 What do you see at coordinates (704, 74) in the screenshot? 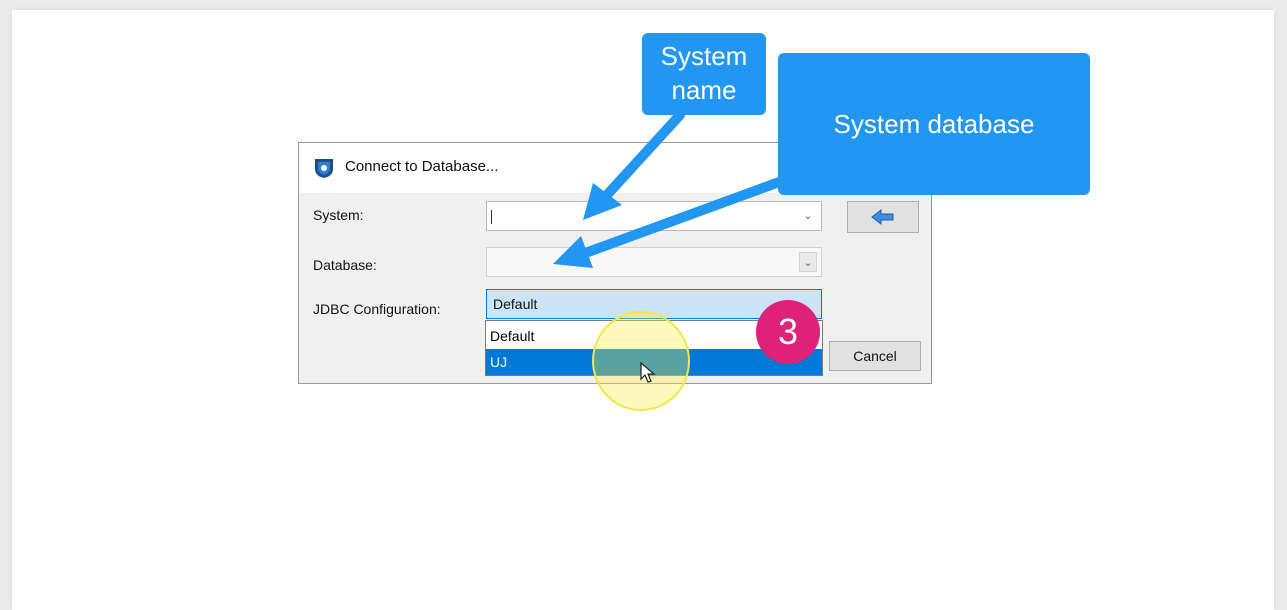
I see `callout-system-name: System name` at bounding box center [704, 74].